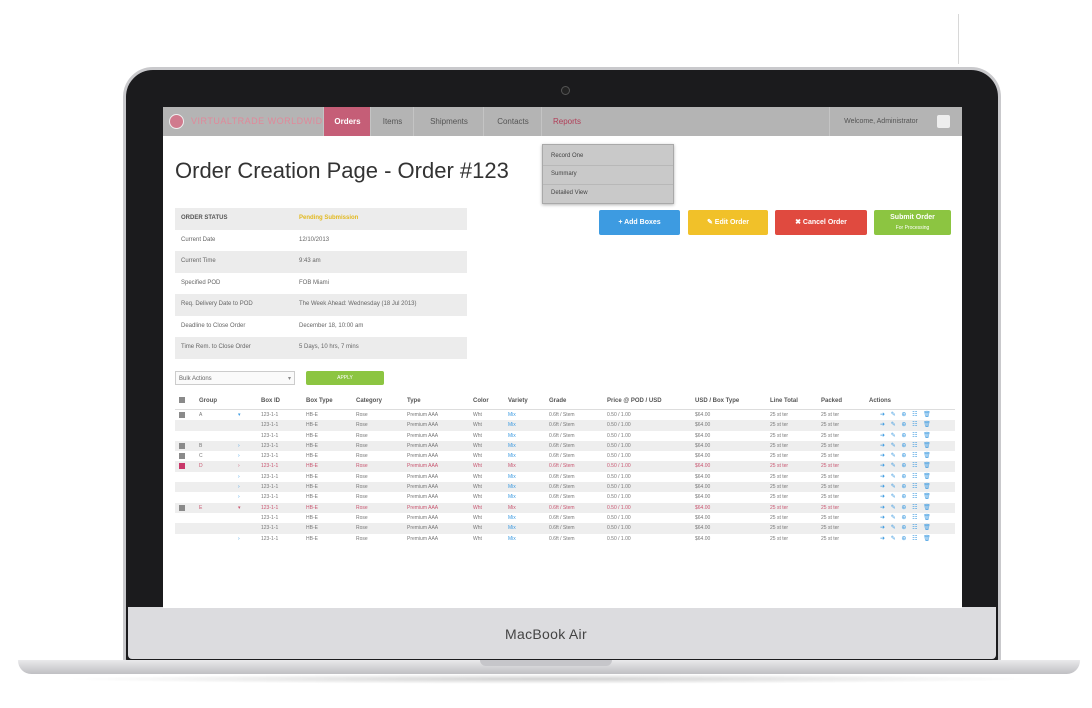 This screenshot has width=1092, height=708. I want to click on cell-btype: HB-E, so click(312, 487).